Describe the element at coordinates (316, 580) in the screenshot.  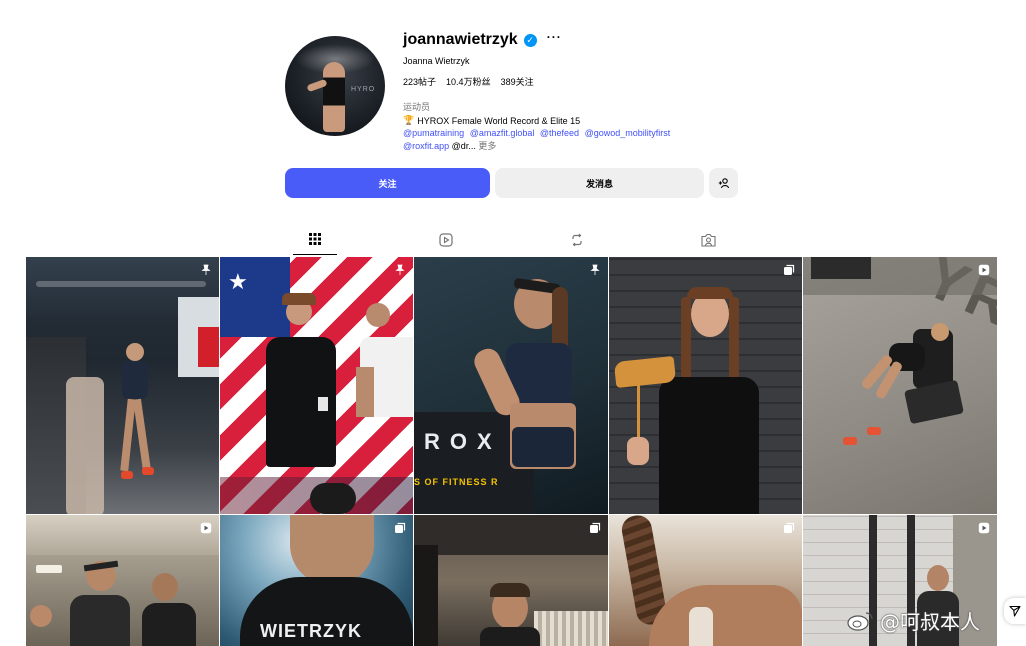
I see `post-tile: WIETRZYK` at that location.